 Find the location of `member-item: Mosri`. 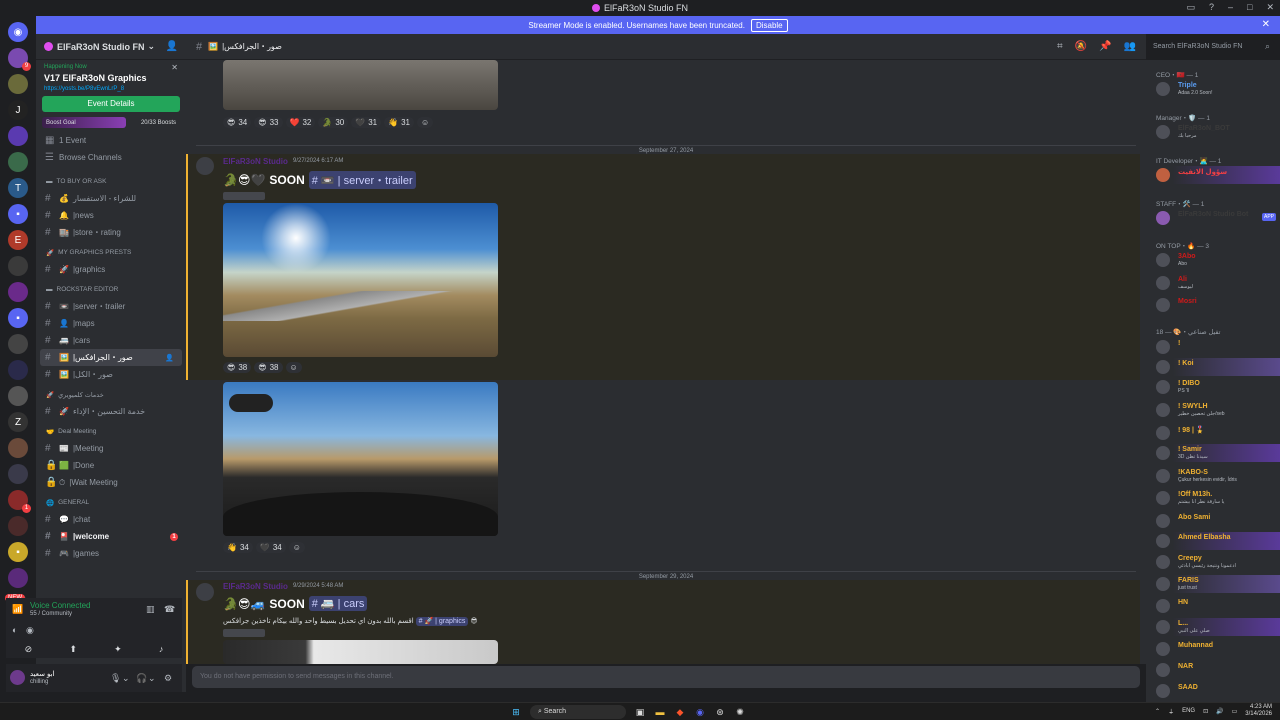

member-item: Mosri is located at coordinates (1213, 305).